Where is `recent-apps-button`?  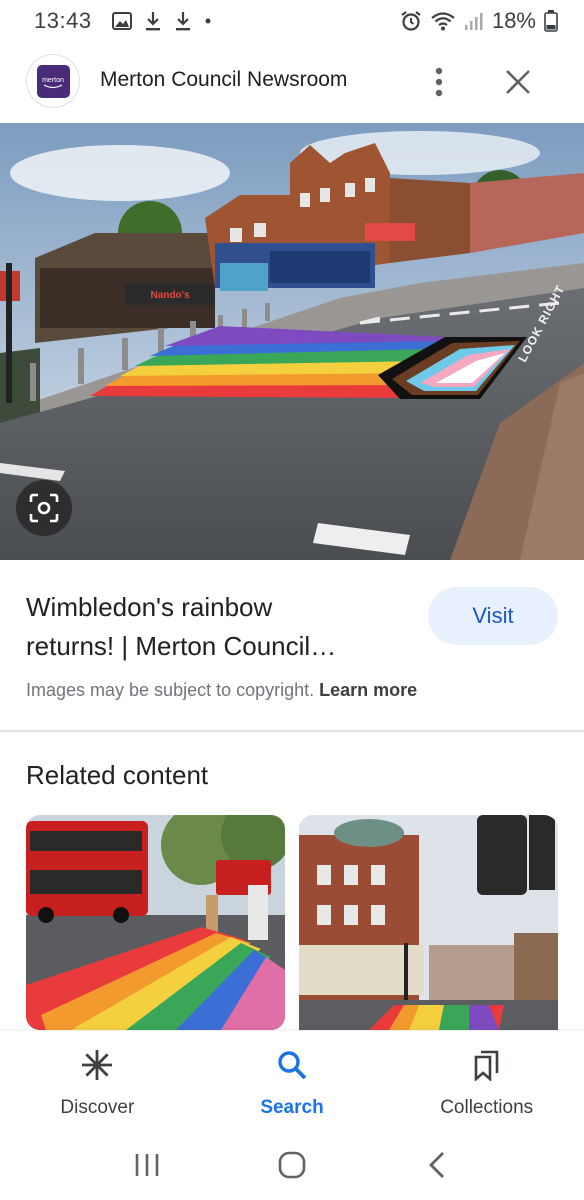
recent-apps-button is located at coordinates (147, 1165).